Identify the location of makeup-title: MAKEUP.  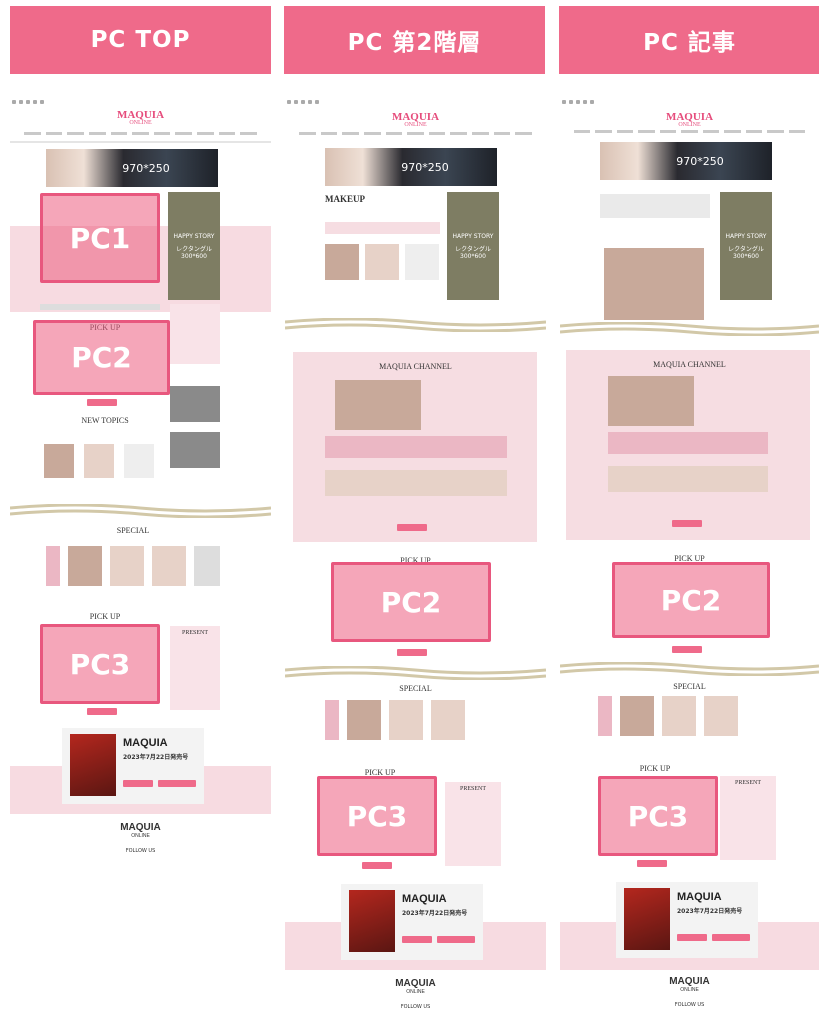
(345, 199).